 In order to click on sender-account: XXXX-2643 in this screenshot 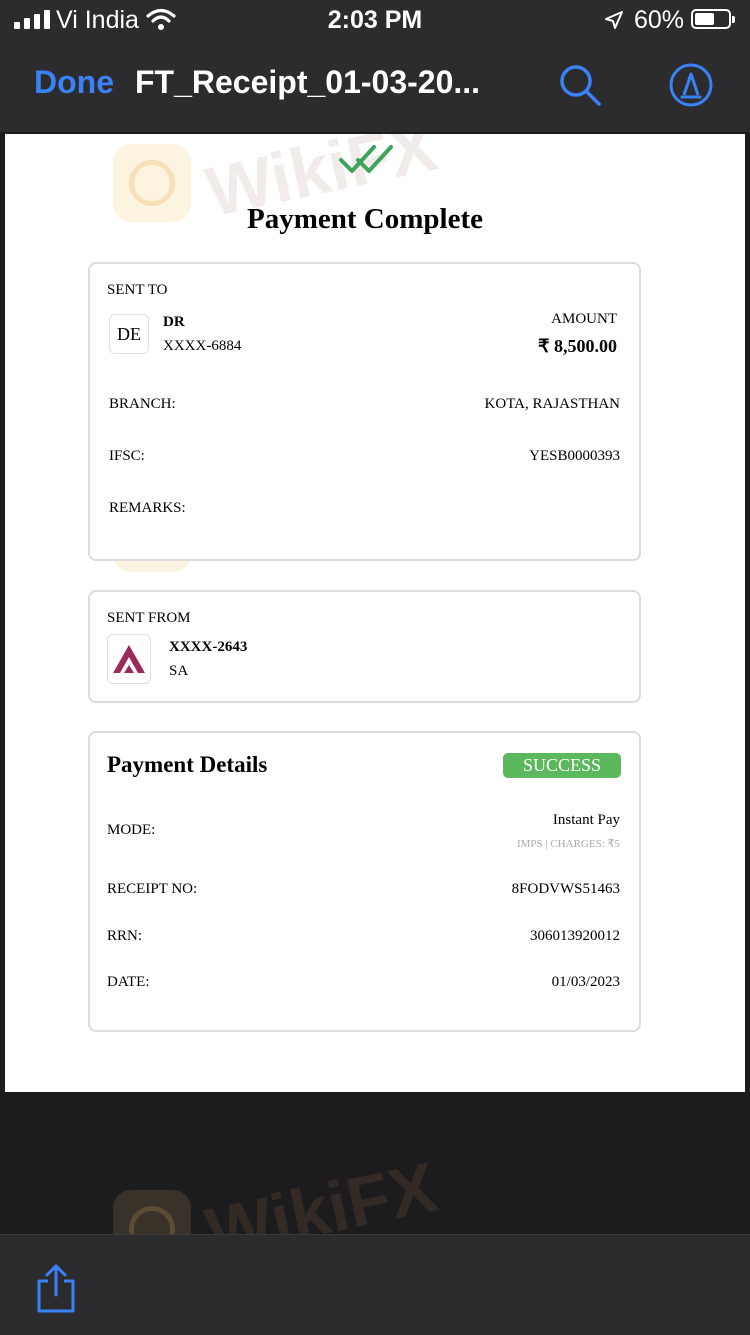, I will do `click(208, 647)`.